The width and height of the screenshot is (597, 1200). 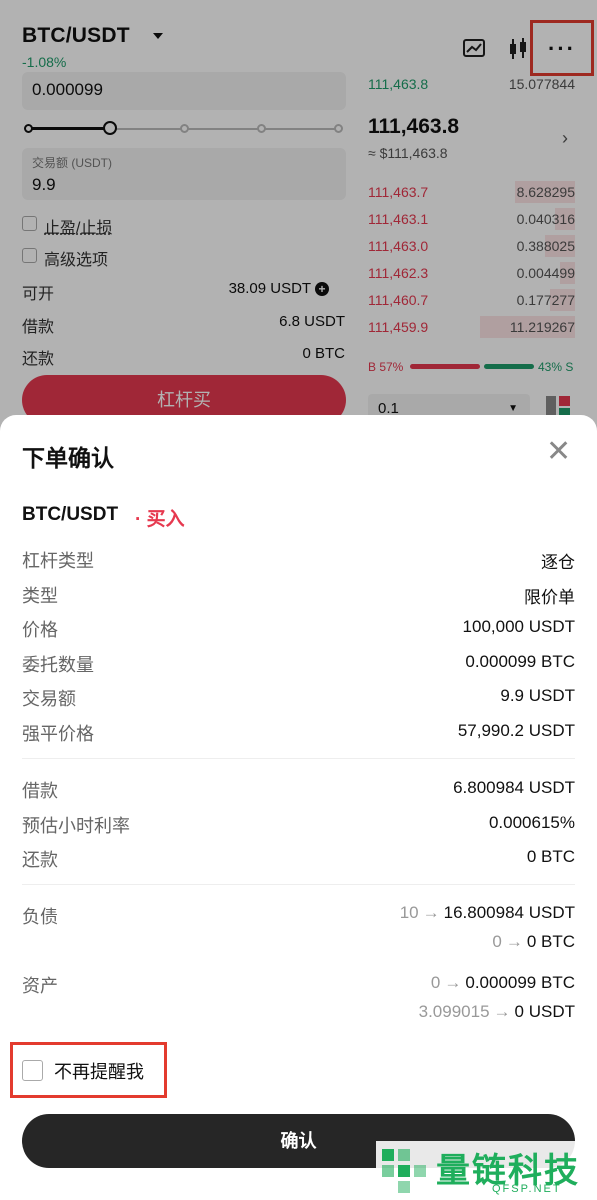 I want to click on to-value: 16.800984 USDT, so click(x=509, y=912).